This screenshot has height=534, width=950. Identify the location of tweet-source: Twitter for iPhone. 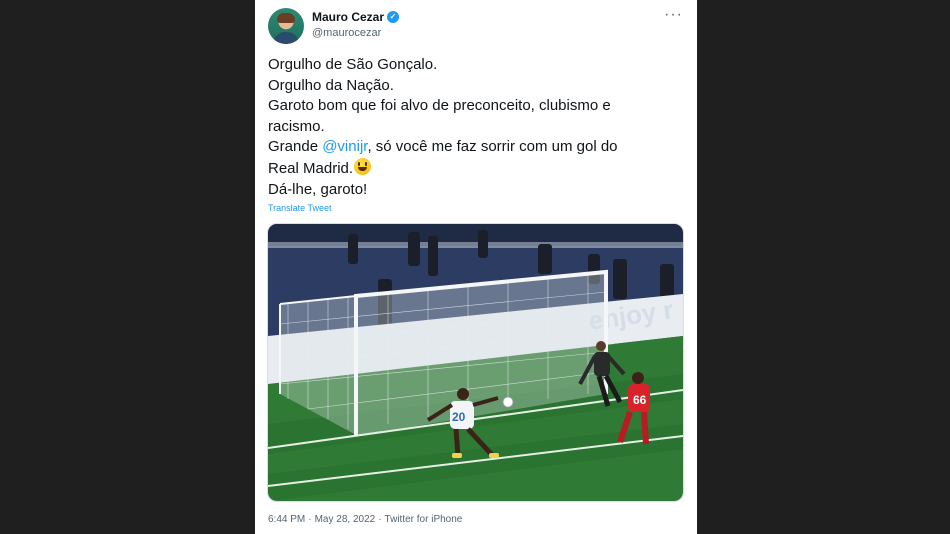
(424, 519).